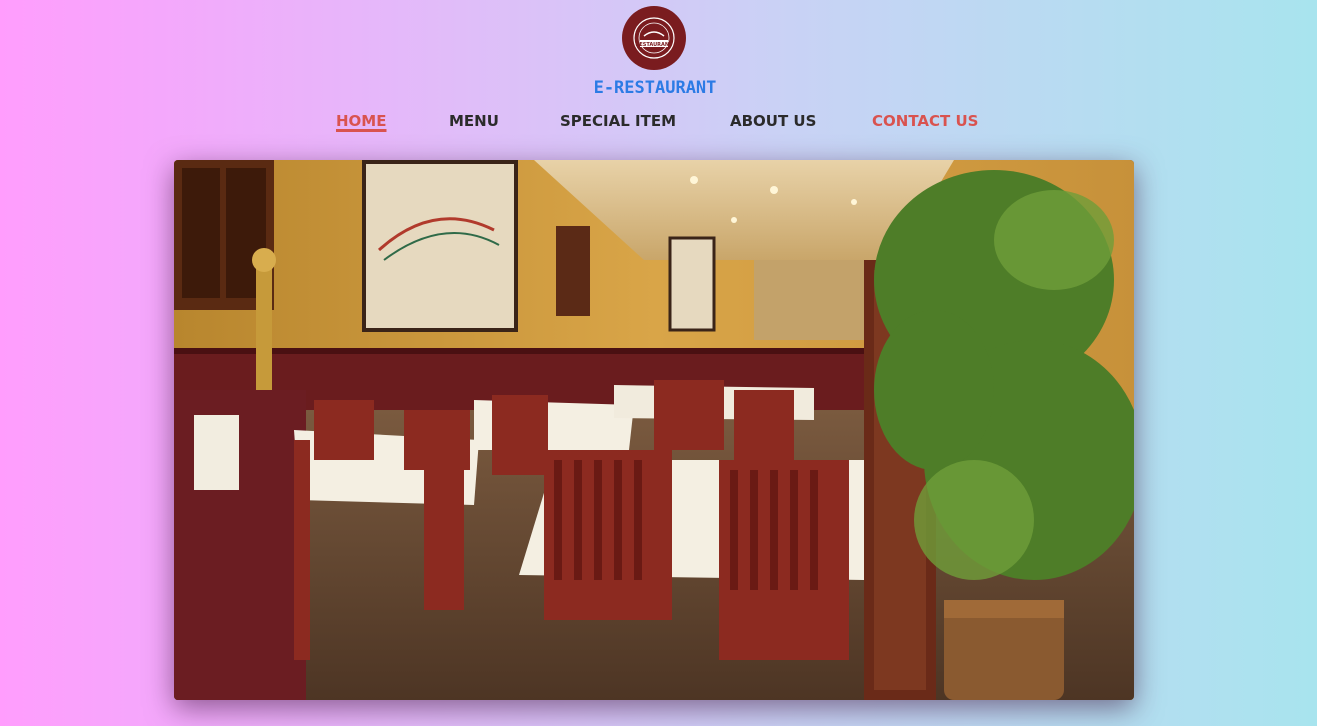  Describe the element at coordinates (655, 88) in the screenshot. I see `brand-name: E-RESTAURANT` at that location.